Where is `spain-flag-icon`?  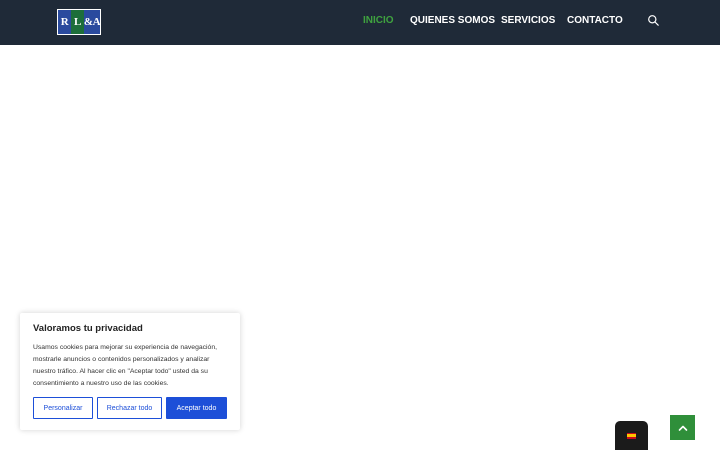
spain-flag-icon is located at coordinates (631, 435).